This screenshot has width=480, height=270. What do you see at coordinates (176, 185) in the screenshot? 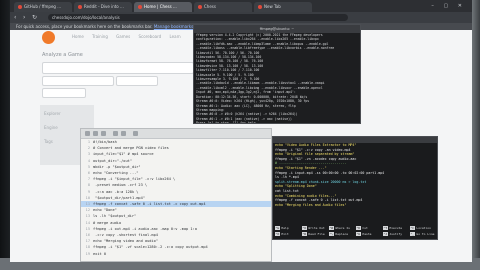
I see `editor-line: 8 -preset medium -crf 23 \` at bounding box center [176, 185].